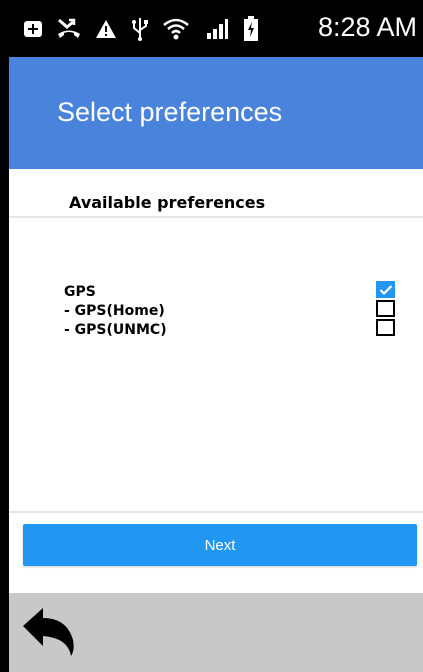 The height and width of the screenshot is (672, 423). I want to click on preference-label-gps-home: - GPS(Home), so click(114, 311).